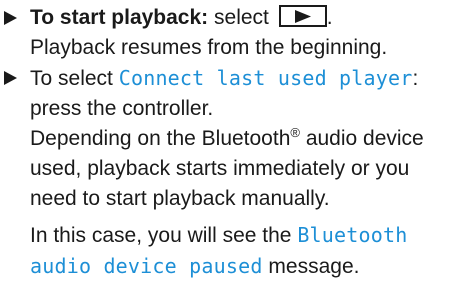 Image resolution: width=463 pixels, height=283 pixels. Describe the element at coordinates (220, 168) in the screenshot. I see `bluetooth-note-line2: used, playback starts immediately or you` at that location.